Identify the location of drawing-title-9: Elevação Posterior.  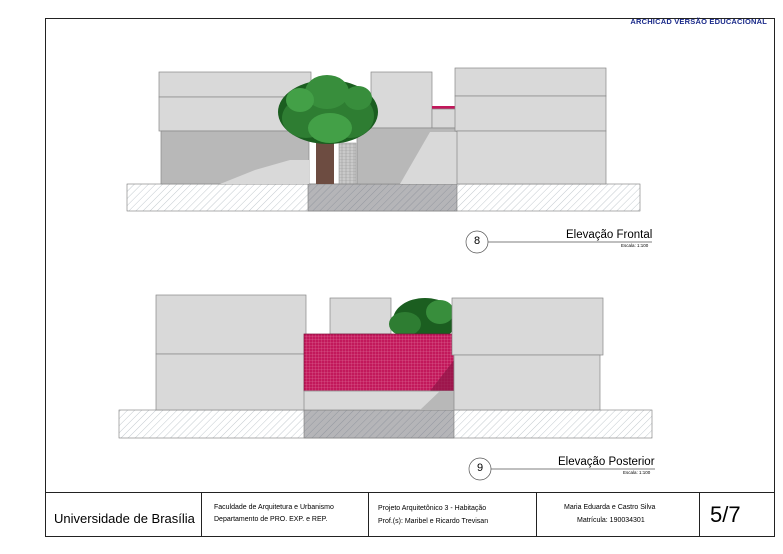
(606, 462).